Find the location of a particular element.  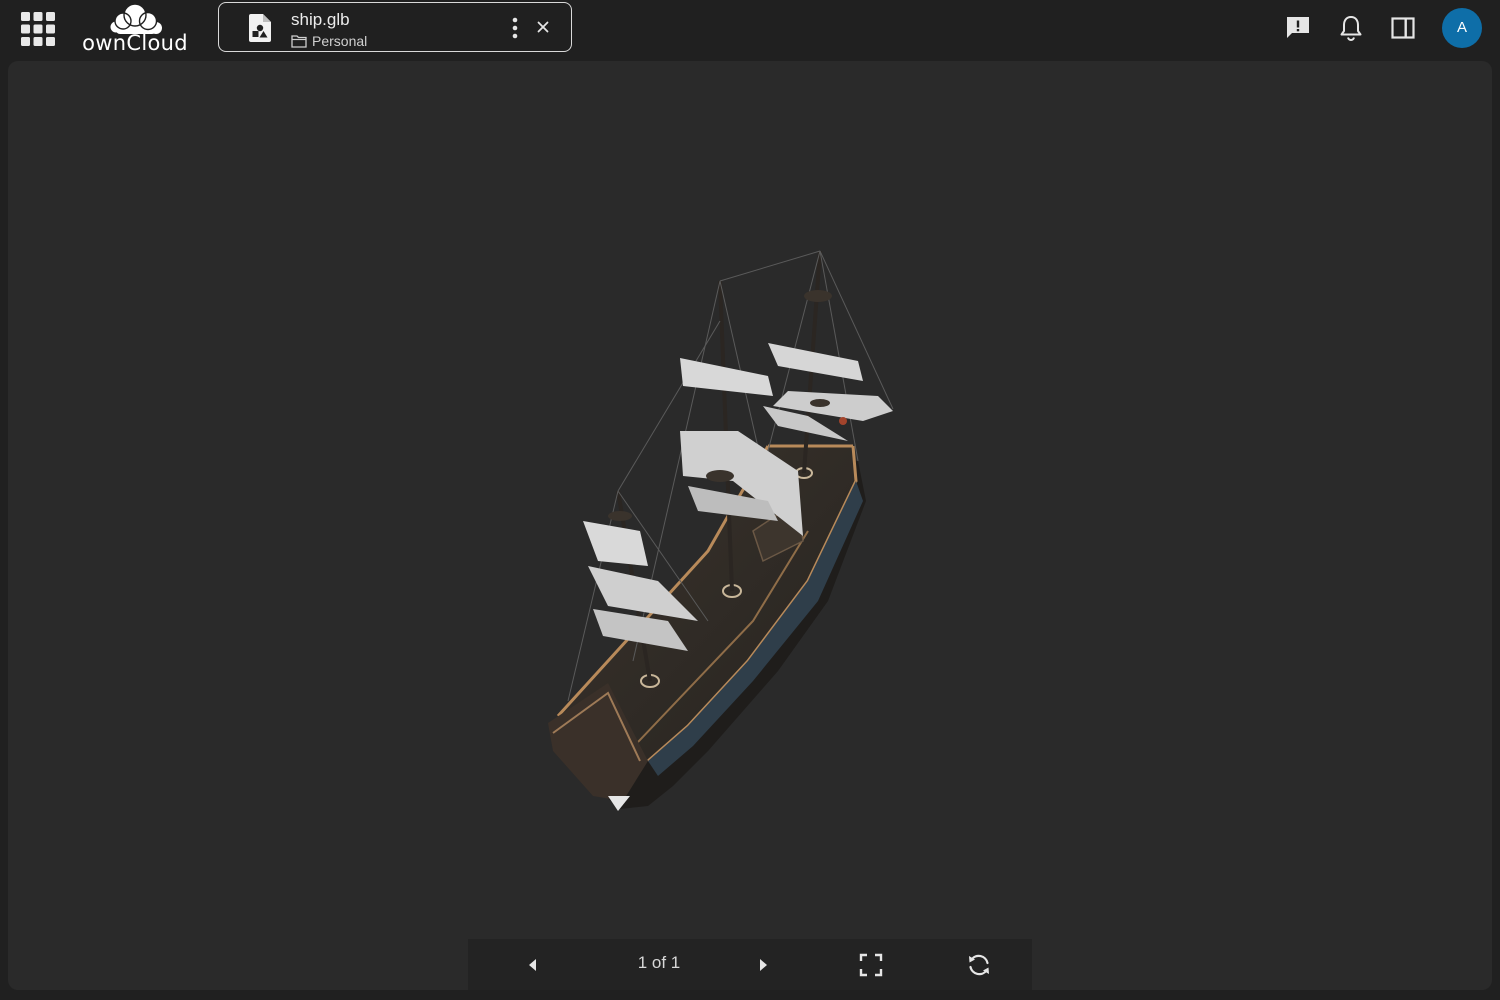

sidebar-toggle-icon is located at coordinates (1403, 28).